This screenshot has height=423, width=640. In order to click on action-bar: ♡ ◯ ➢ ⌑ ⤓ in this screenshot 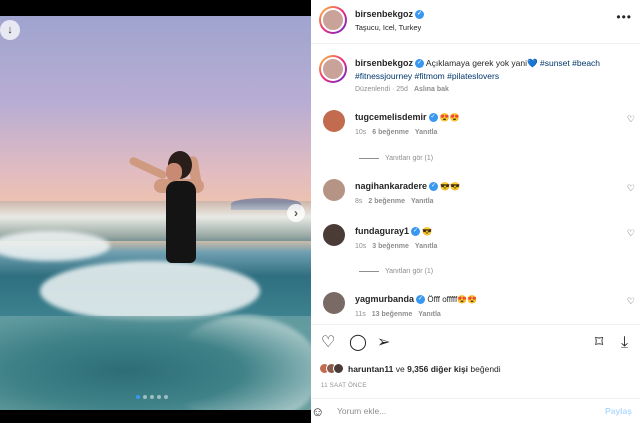, I will do `click(475, 344)`.